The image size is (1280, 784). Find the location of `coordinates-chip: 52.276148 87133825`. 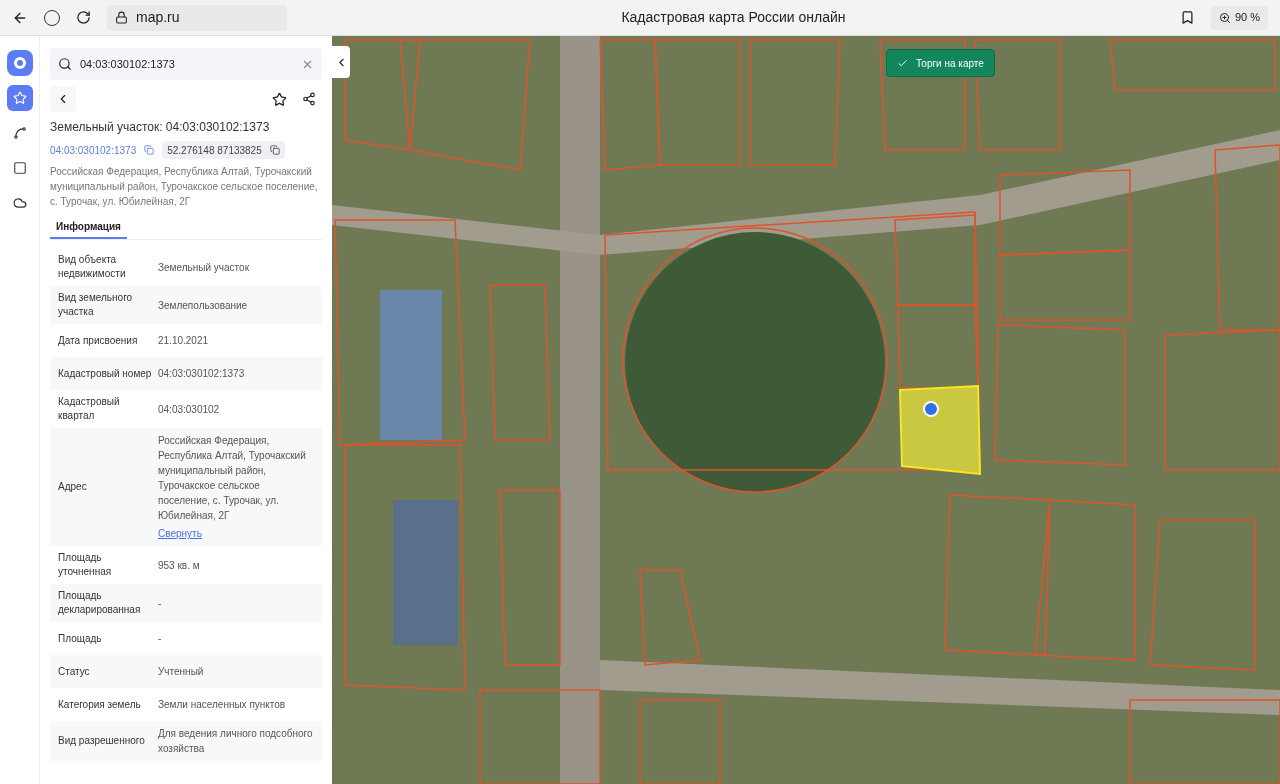

coordinates-chip: 52.276148 87133825 is located at coordinates (223, 150).